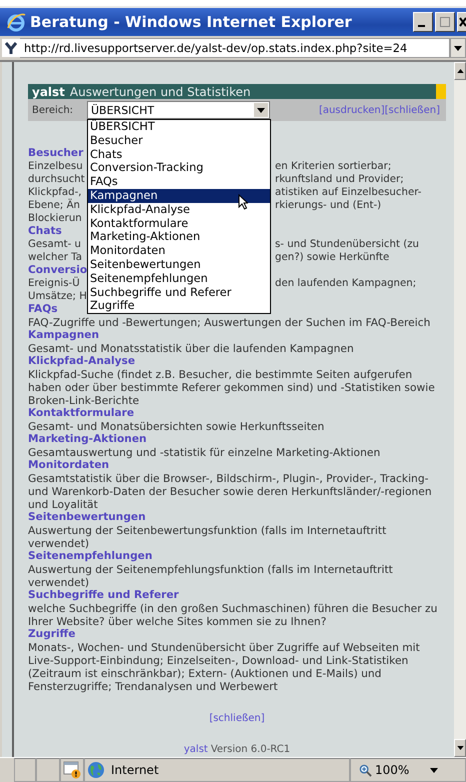 The width and height of the screenshot is (466, 782). Describe the element at coordinates (55, 218) in the screenshot. I see `description-fragment: Blockierun` at that location.